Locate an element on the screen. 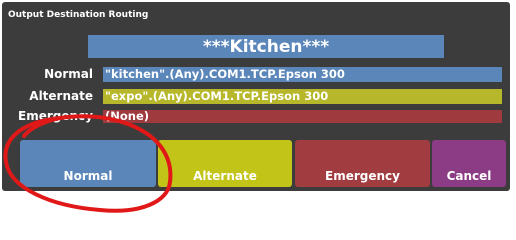  normal-route-value: "kitchen".(Any).COM1.TCP.Epson 300 is located at coordinates (302, 74).